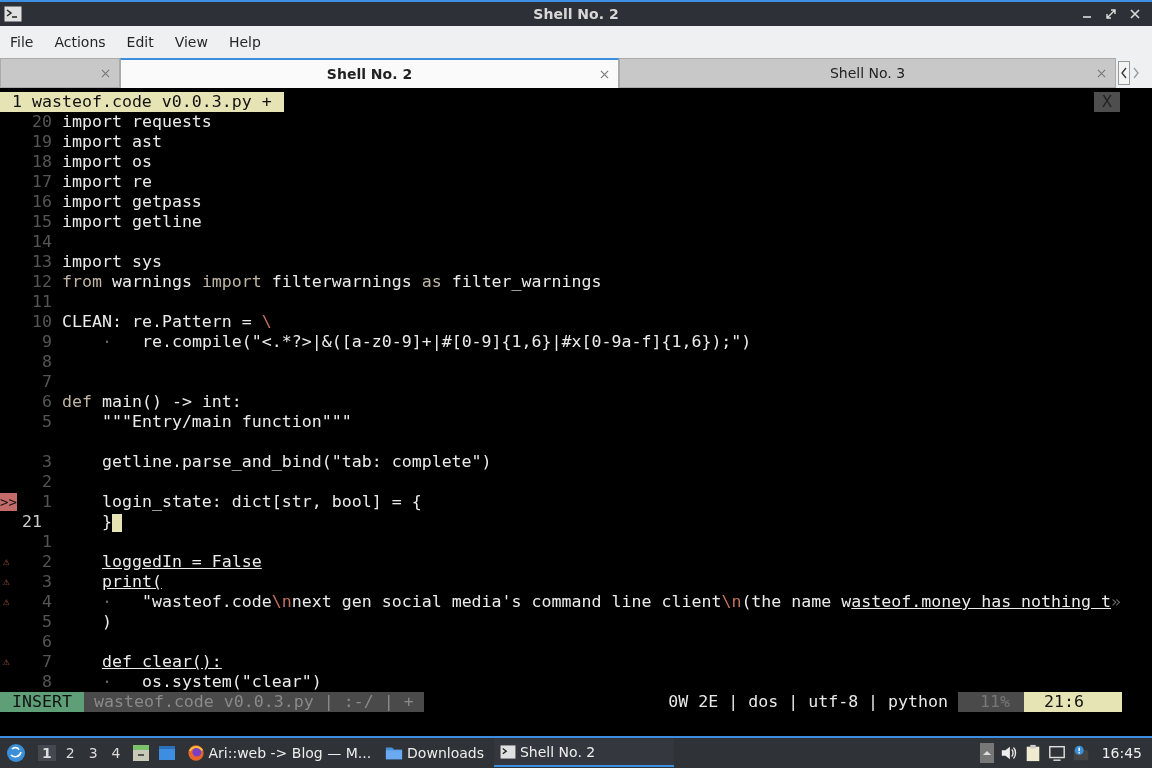 The width and height of the screenshot is (1152, 768). Describe the element at coordinates (332, 282) in the screenshot. I see `code-line: from warnings import filterwarnings as filter_warnings` at that location.